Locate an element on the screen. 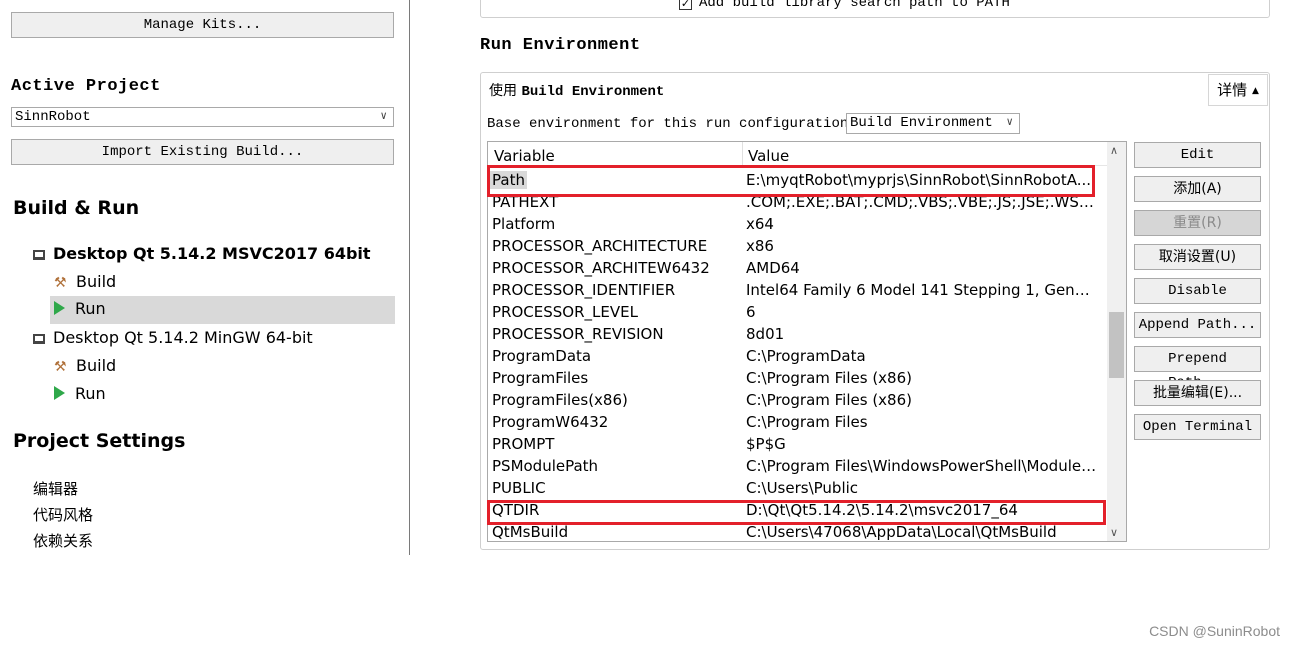  table-row: ProgramFiles(x86) C:\Program Files (x86) is located at coordinates (798, 401).